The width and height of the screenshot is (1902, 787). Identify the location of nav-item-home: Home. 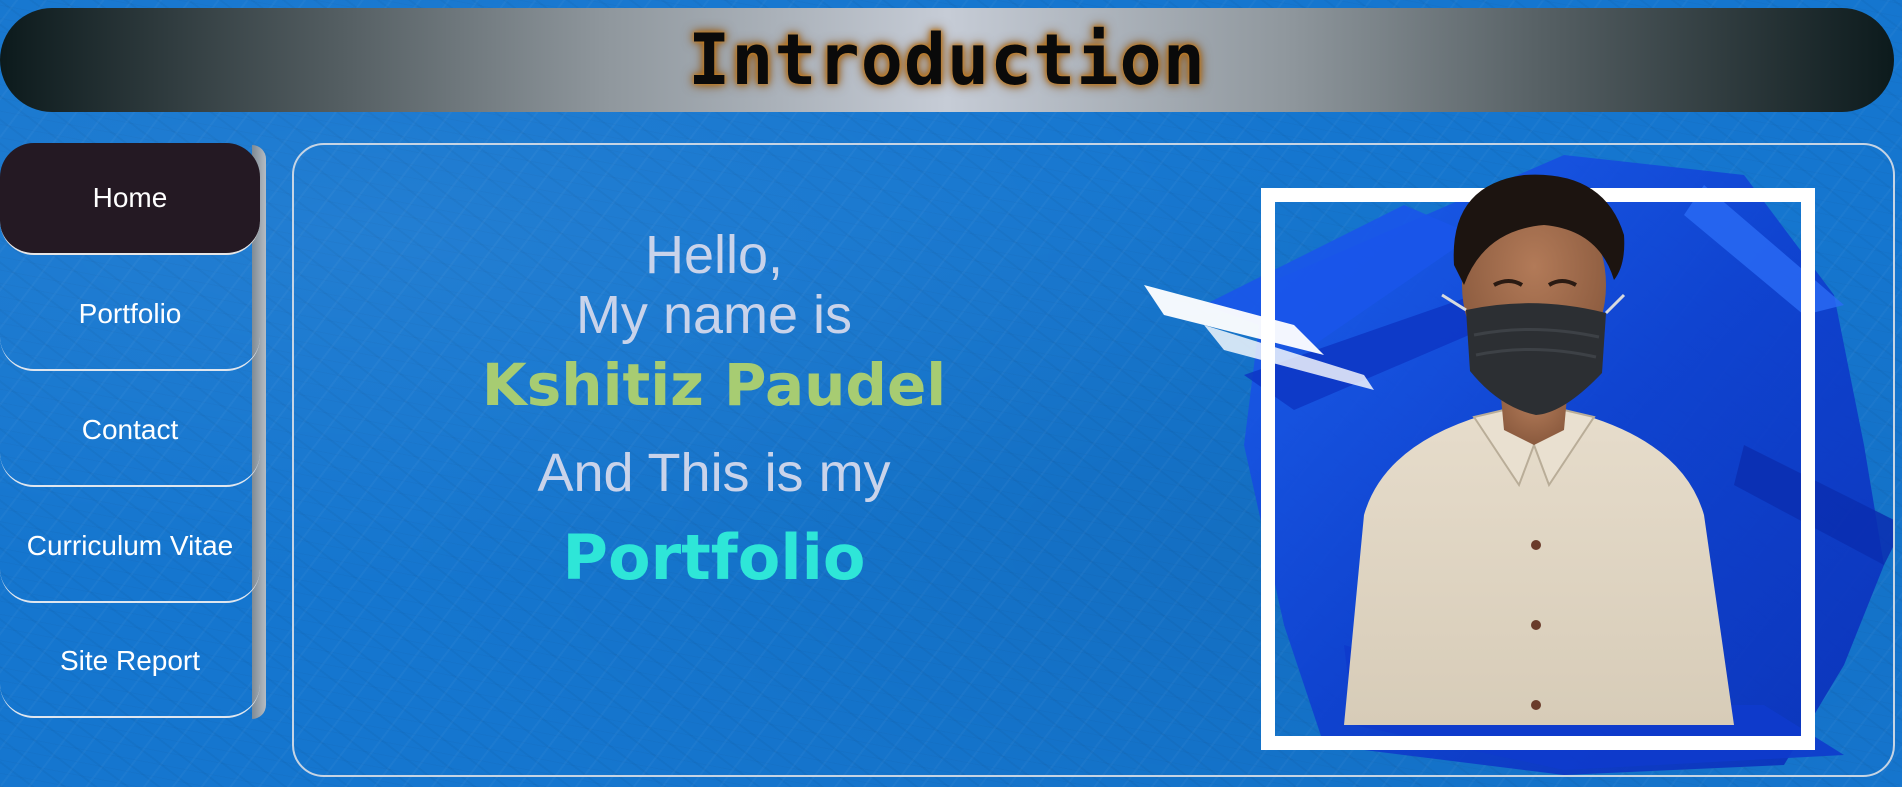
(130, 199).